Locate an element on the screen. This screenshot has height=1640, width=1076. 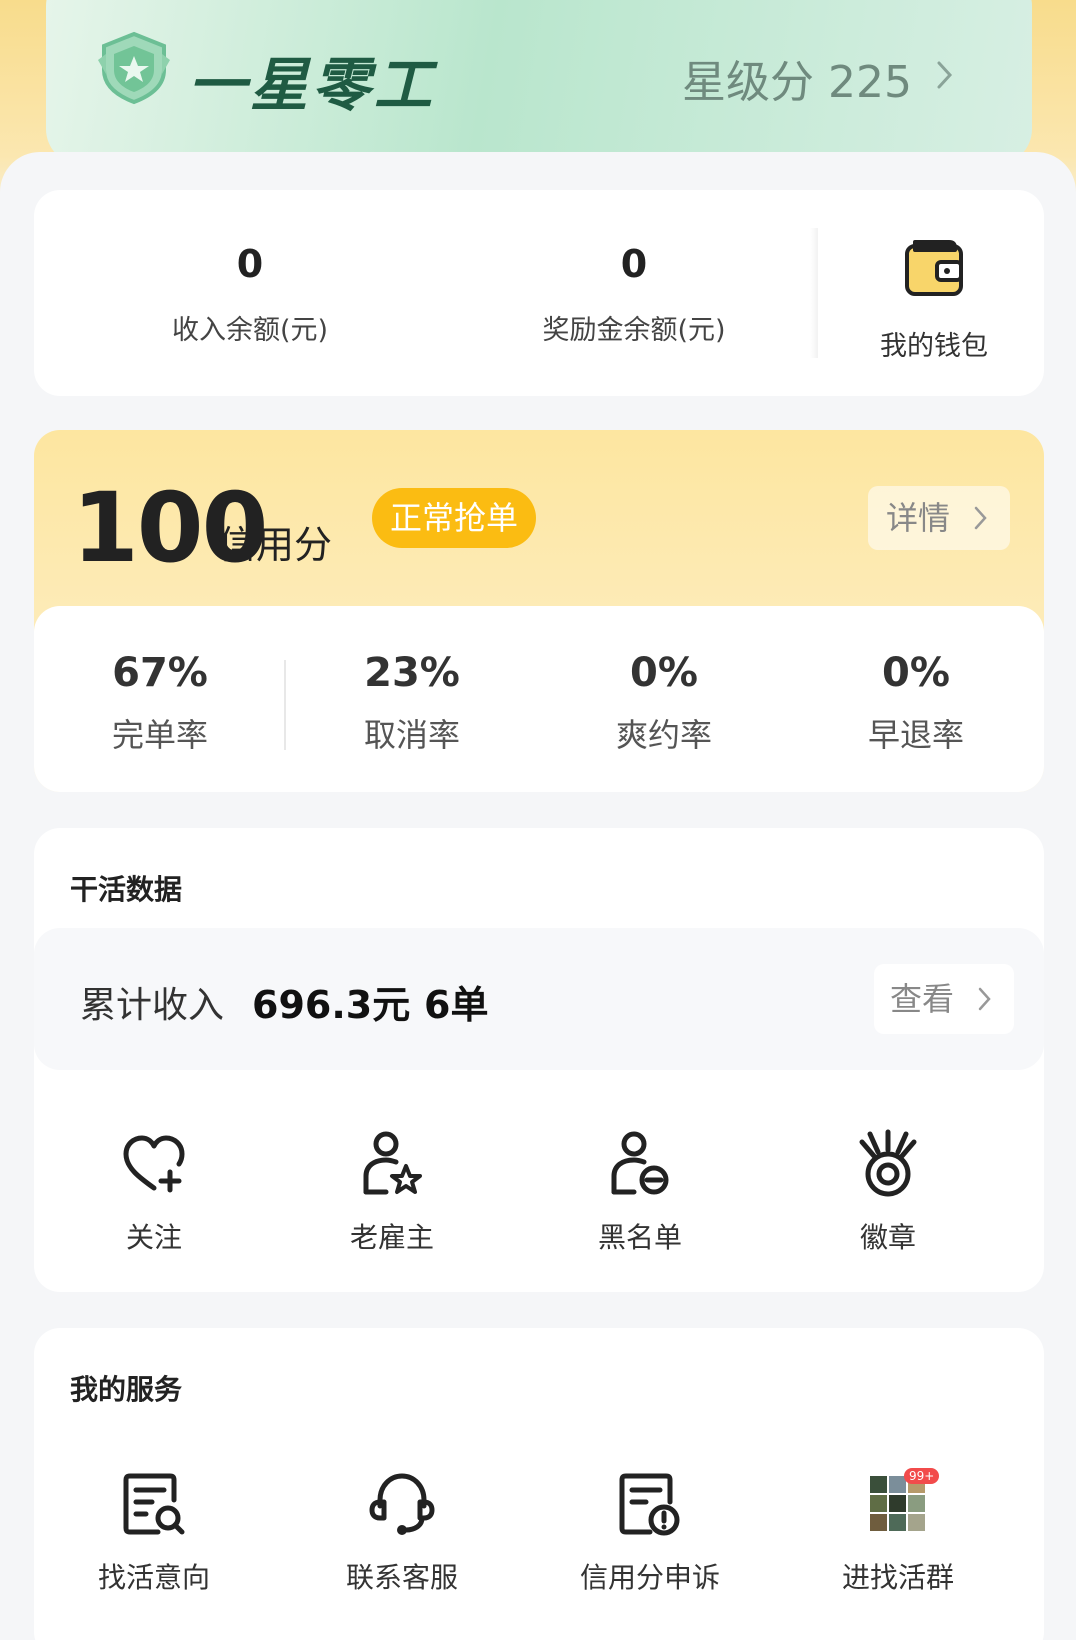
my-wallet-button: 我的钱包 is located at coordinates (934, 300).